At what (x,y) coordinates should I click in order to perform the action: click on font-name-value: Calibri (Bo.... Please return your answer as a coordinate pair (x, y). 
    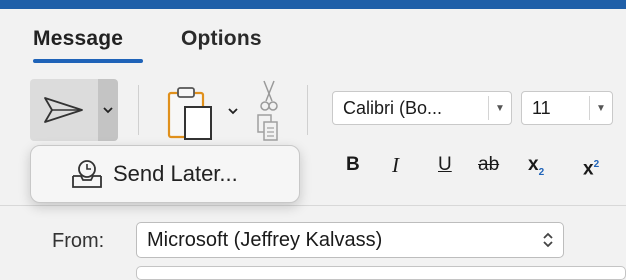
    Looking at the image, I should click on (393, 107).